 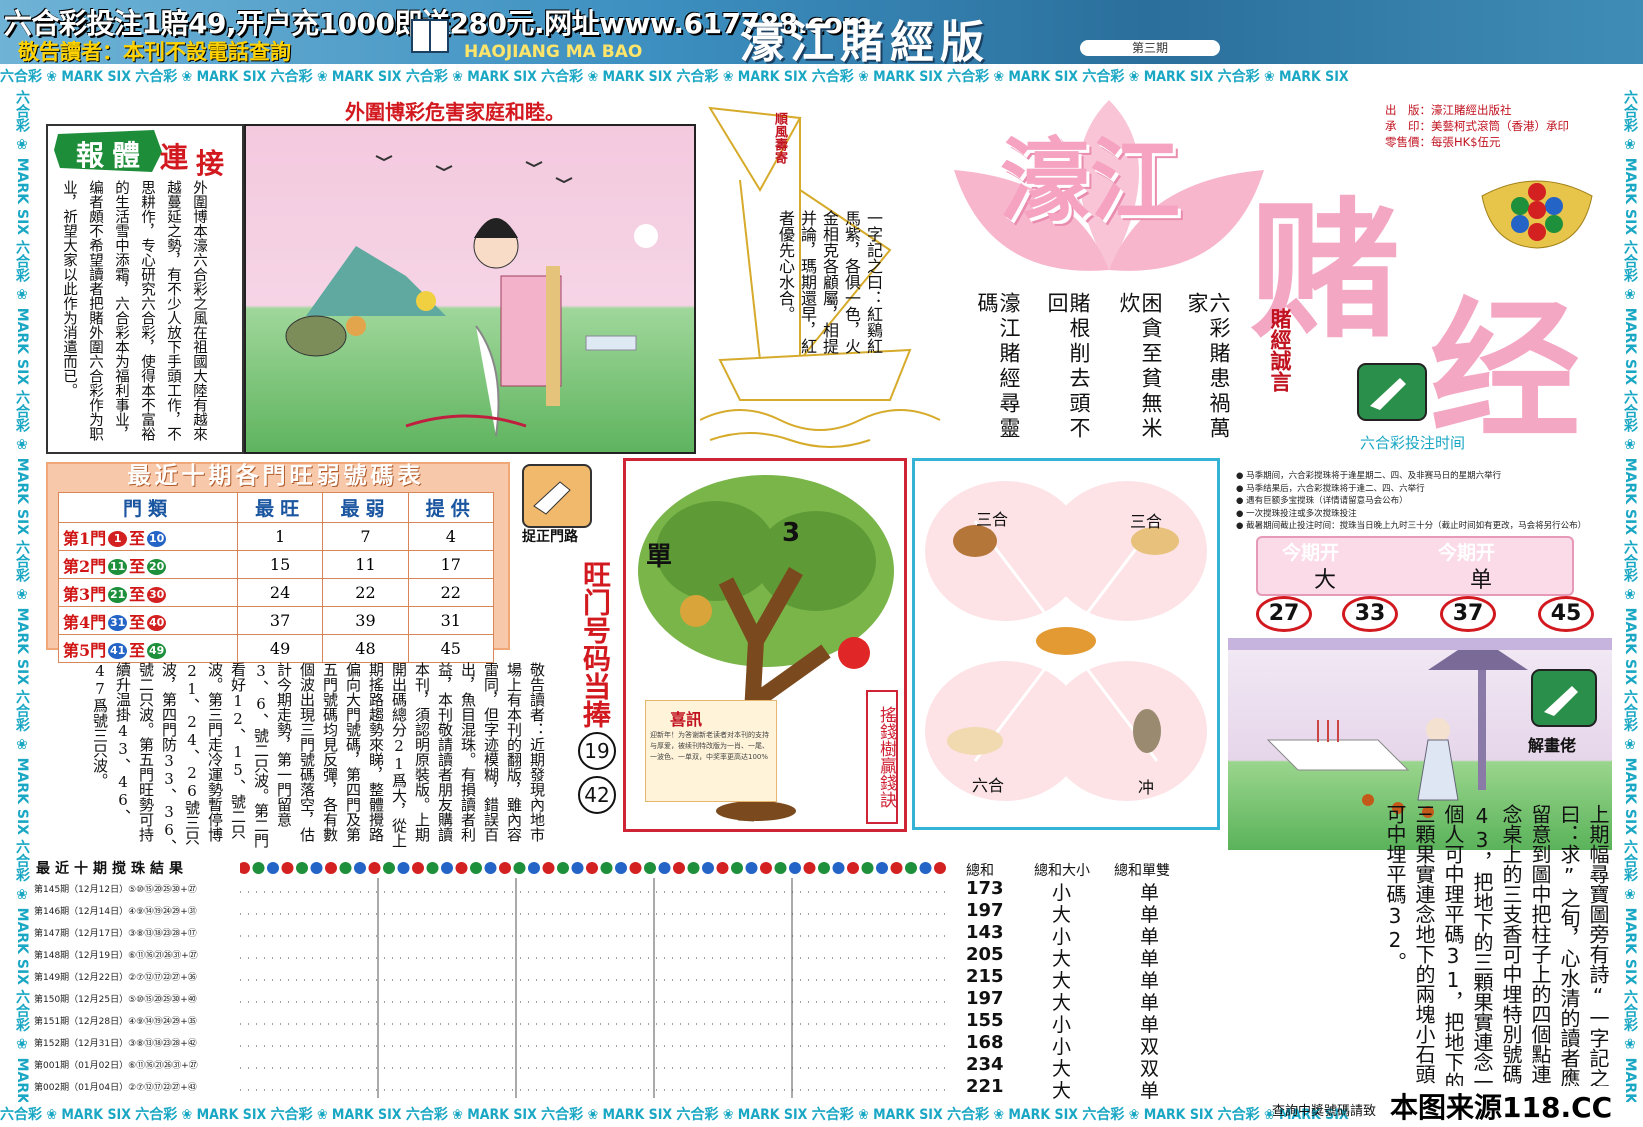 I want to click on result-row-label: 第150期（12月25日）⑤⑩⑮⑳㉕㉚+㊵, so click(x=115, y=1000).